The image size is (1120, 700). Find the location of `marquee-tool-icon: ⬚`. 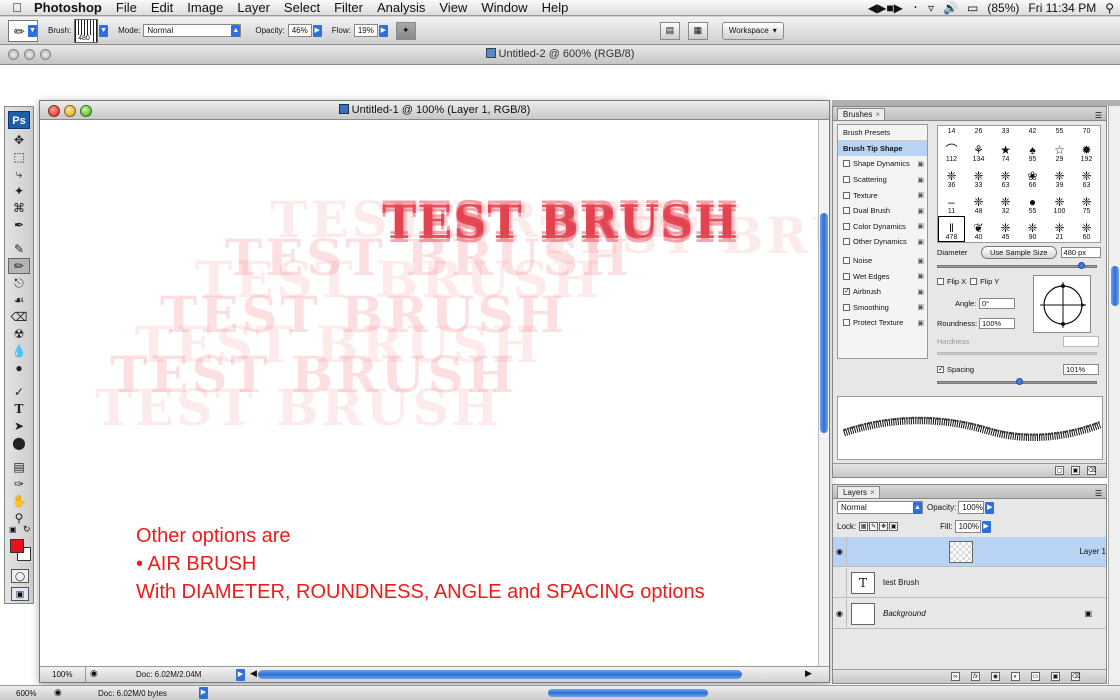

marquee-tool-icon: ⬚ is located at coordinates (19, 157).